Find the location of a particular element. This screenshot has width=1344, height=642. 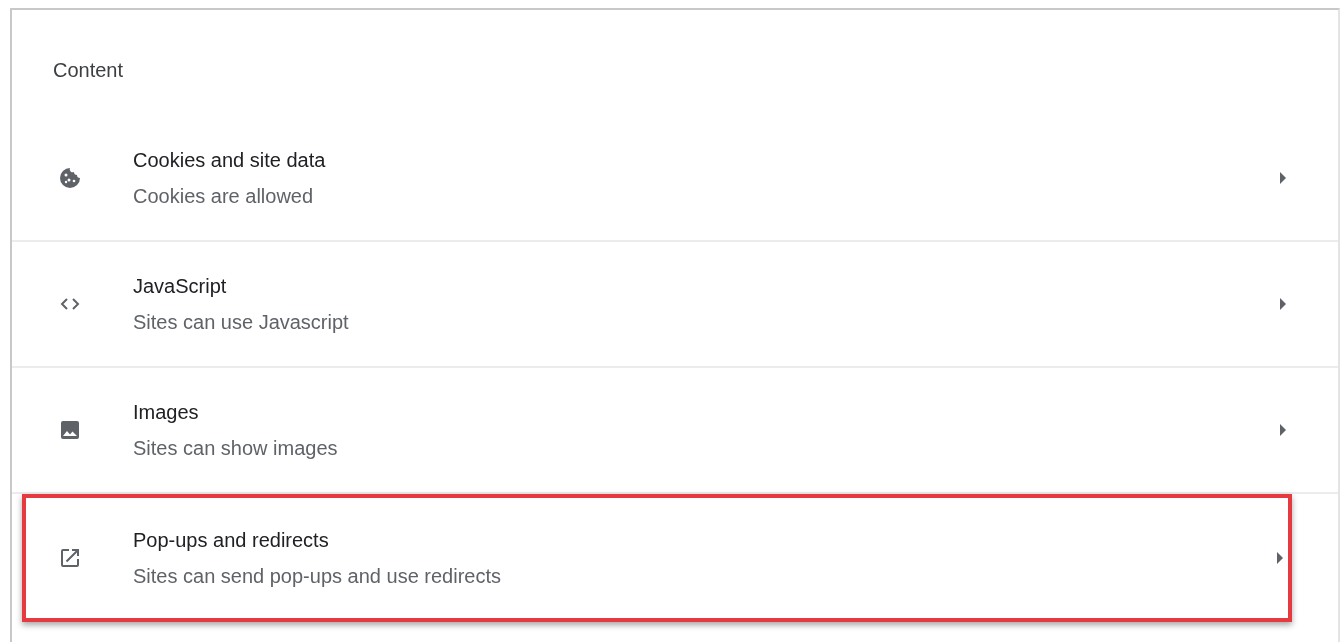

row-title: JavaScript is located at coordinates (180, 286).